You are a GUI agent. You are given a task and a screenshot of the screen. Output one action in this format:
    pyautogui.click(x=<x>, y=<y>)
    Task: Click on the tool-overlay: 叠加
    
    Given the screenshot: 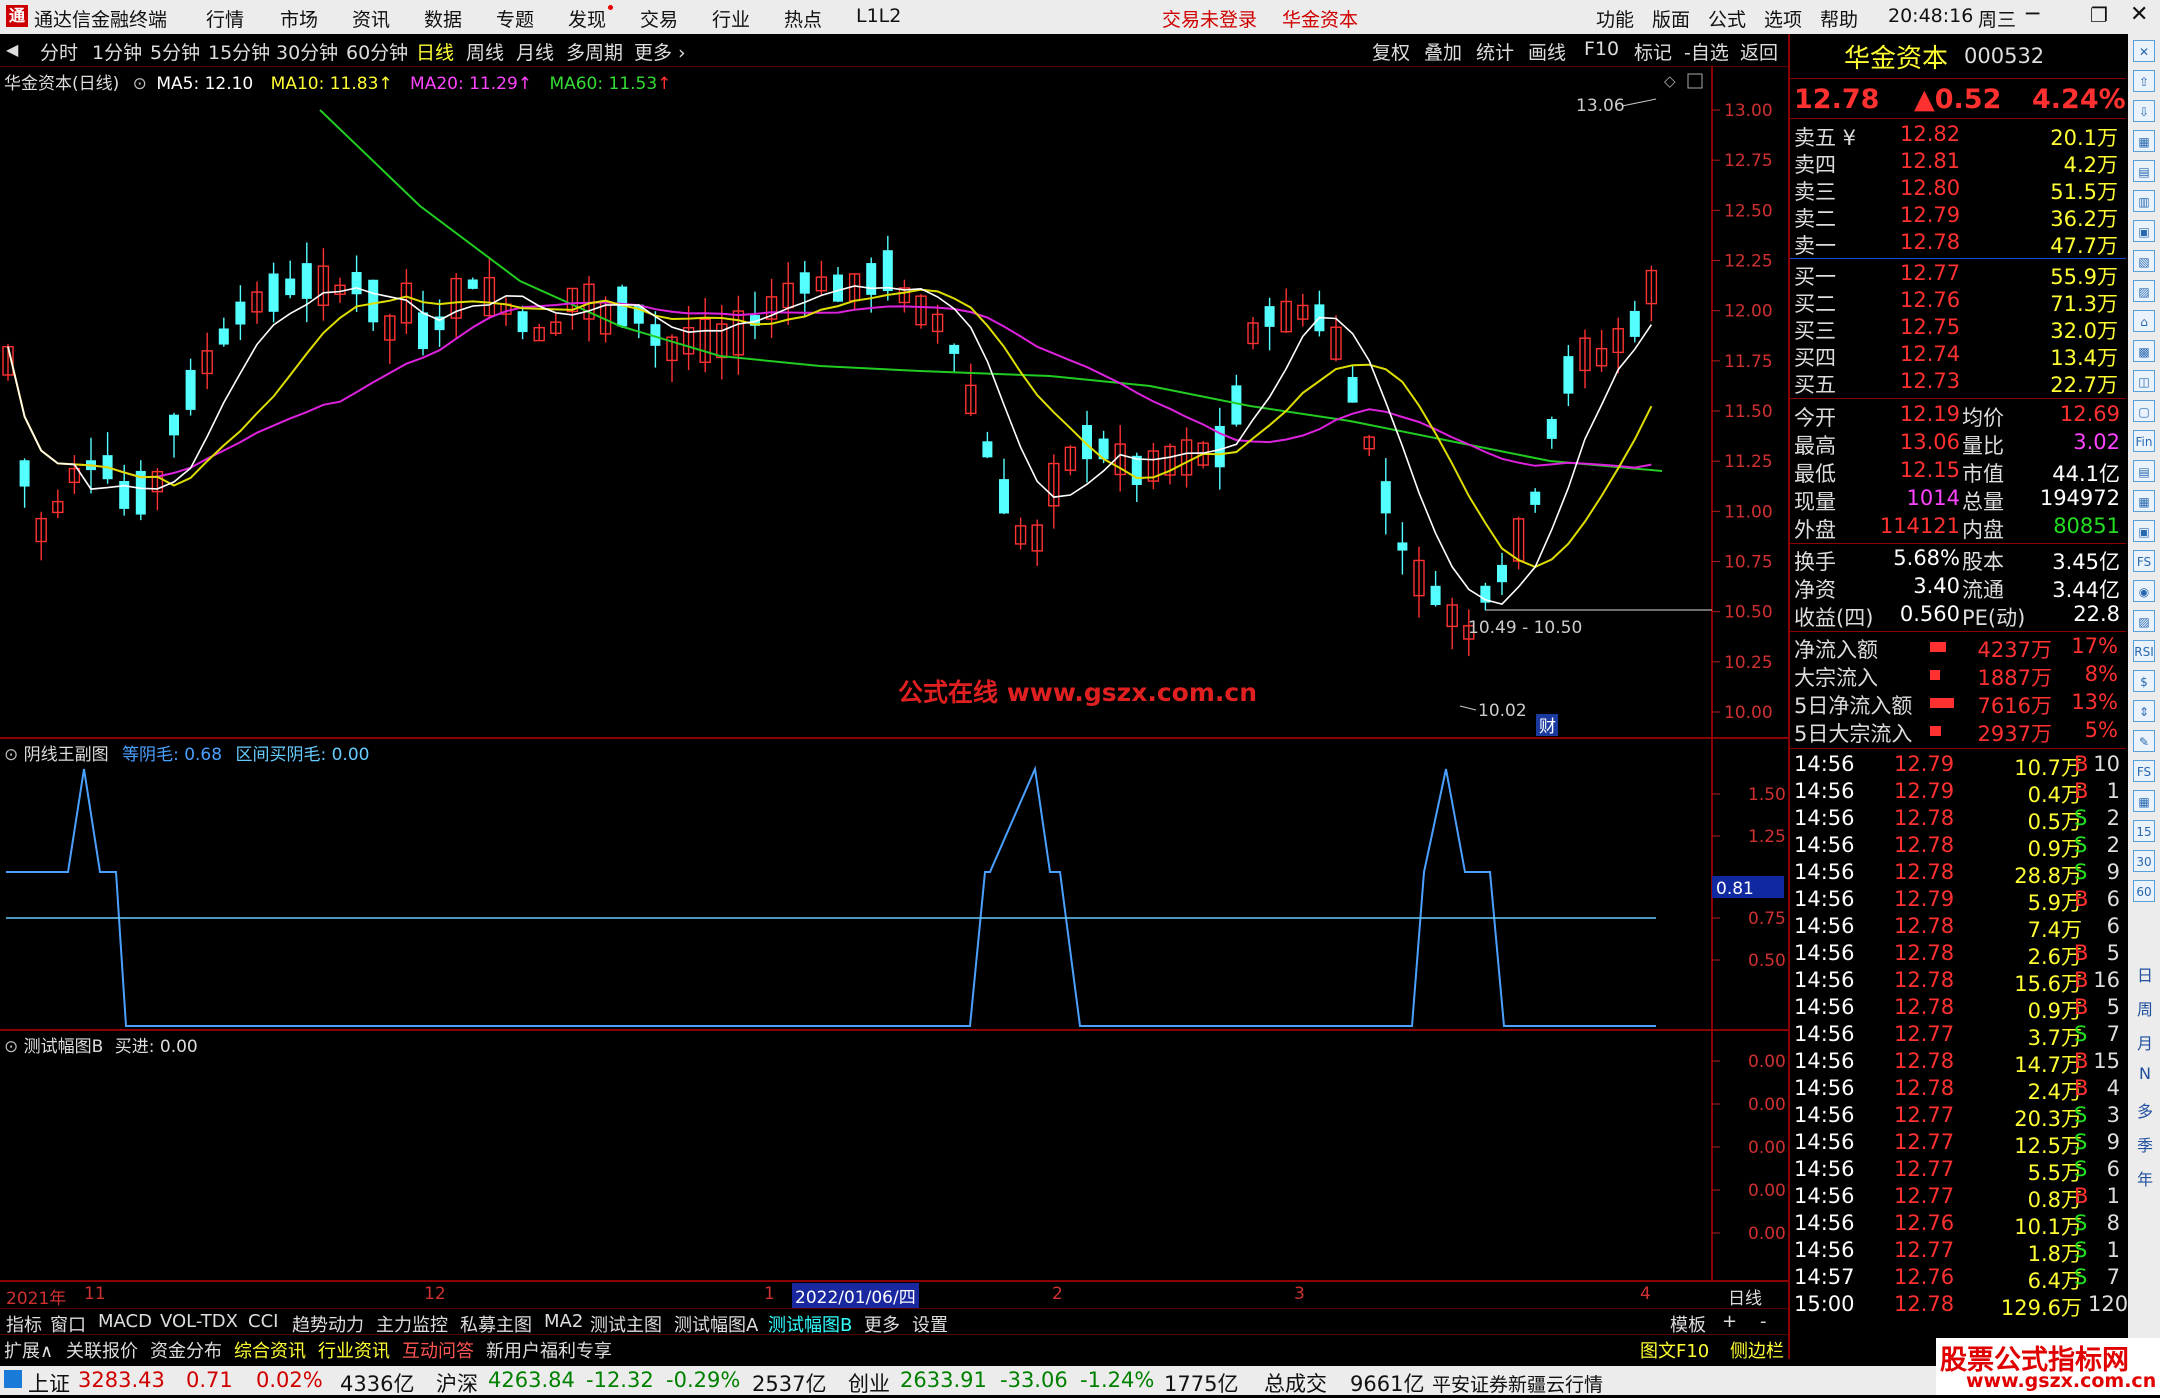 What is the action you would take?
    pyautogui.click(x=1443, y=51)
    